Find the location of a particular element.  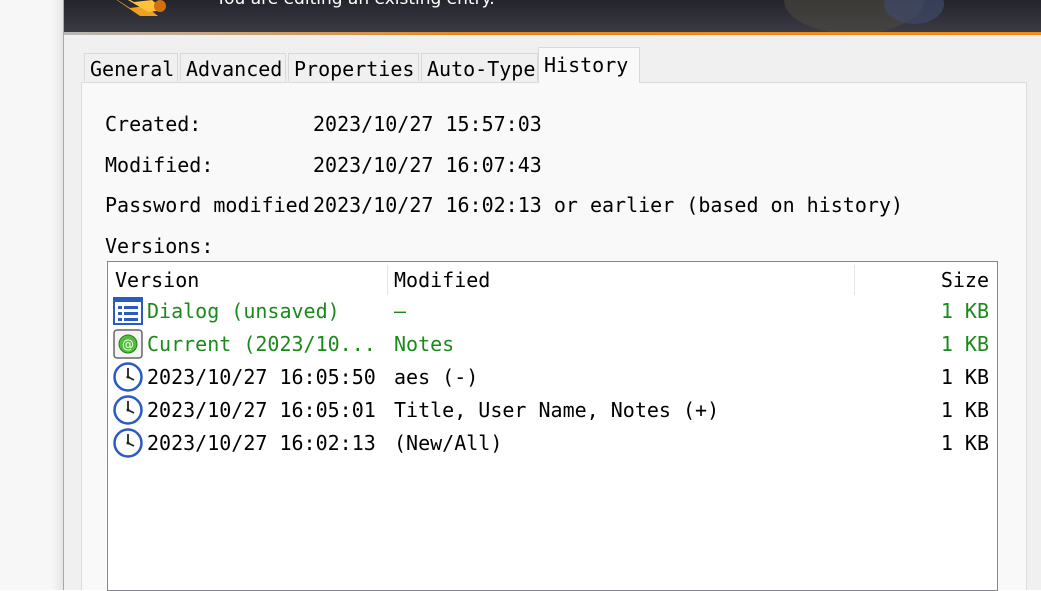

version-row-dialog: Dialog (unsaved) — 1 KB is located at coordinates (552, 311).